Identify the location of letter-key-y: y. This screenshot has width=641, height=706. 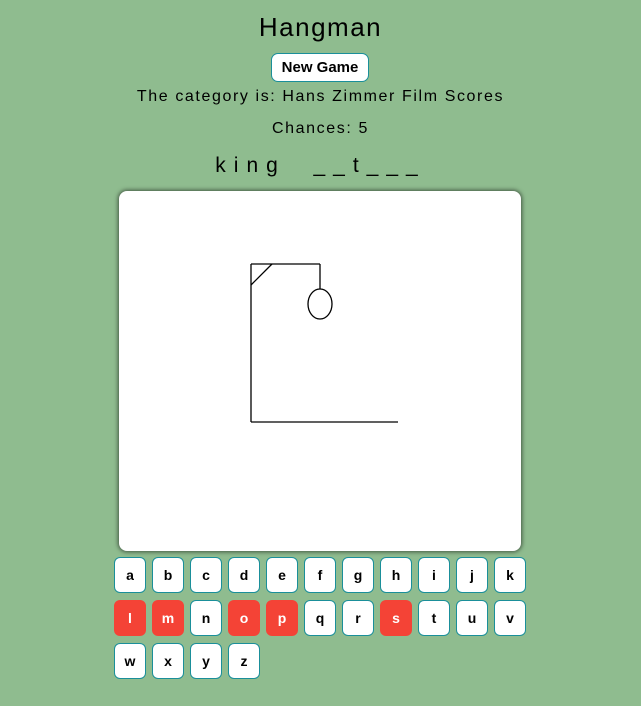
(206, 661).